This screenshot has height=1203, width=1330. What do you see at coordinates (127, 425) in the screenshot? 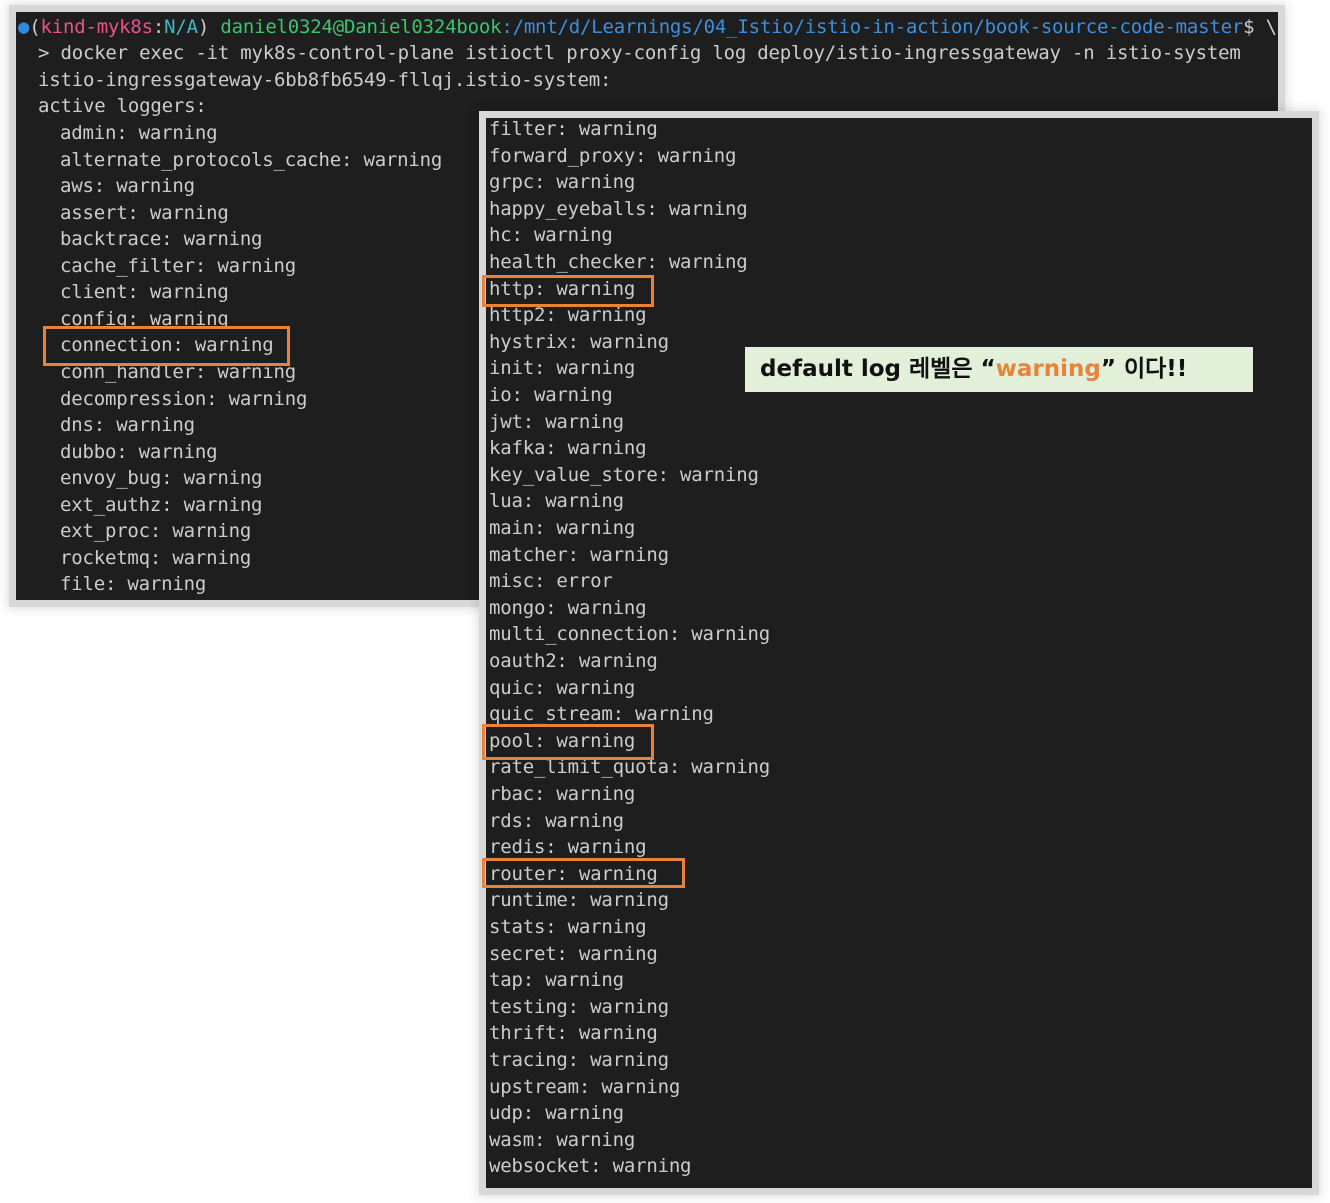
I see `logger-entry: dns: warning` at bounding box center [127, 425].